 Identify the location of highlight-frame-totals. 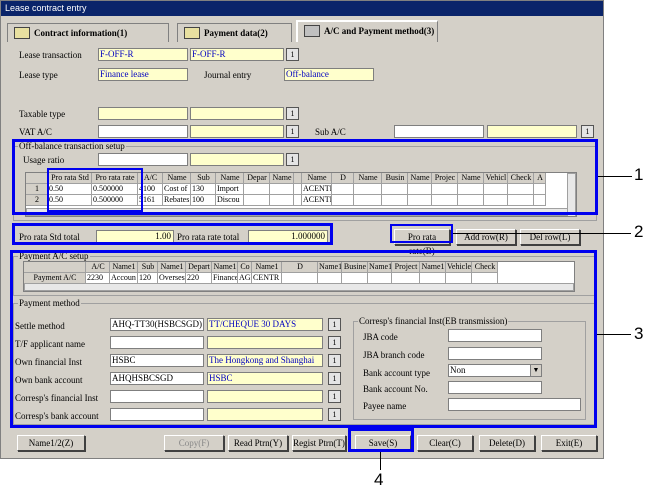
(172, 234).